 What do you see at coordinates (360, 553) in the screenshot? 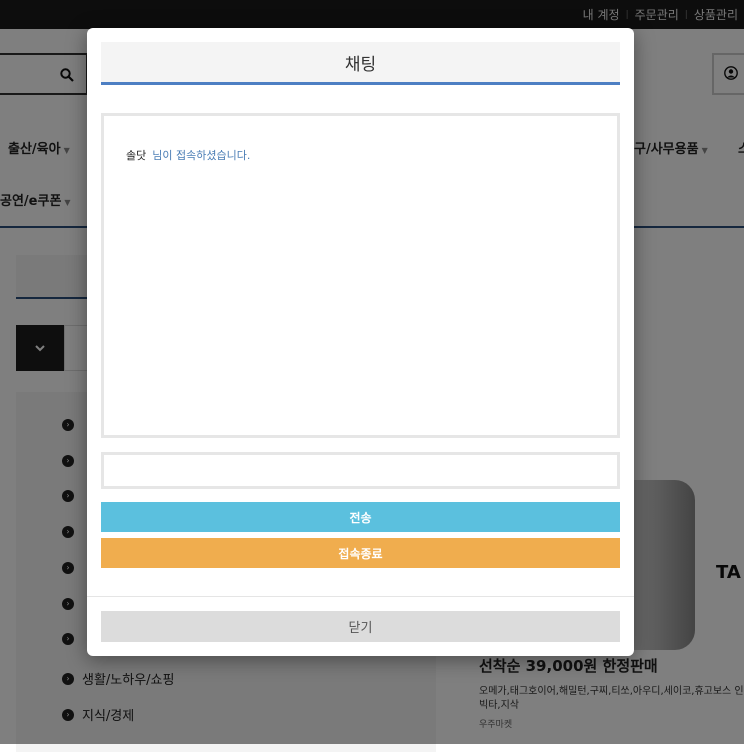
I see `disconnect-button: 접속종료` at bounding box center [360, 553].